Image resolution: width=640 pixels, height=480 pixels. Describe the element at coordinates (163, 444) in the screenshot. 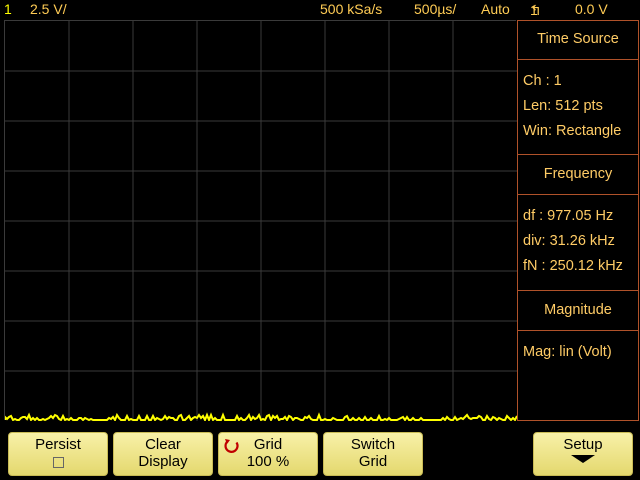

I see `clear-label: Clear` at that location.